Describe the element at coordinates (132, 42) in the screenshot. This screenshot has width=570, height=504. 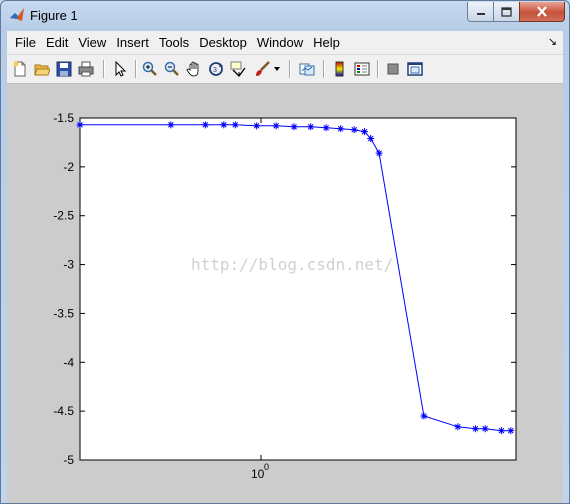
I see `menu-insert: Insert` at that location.